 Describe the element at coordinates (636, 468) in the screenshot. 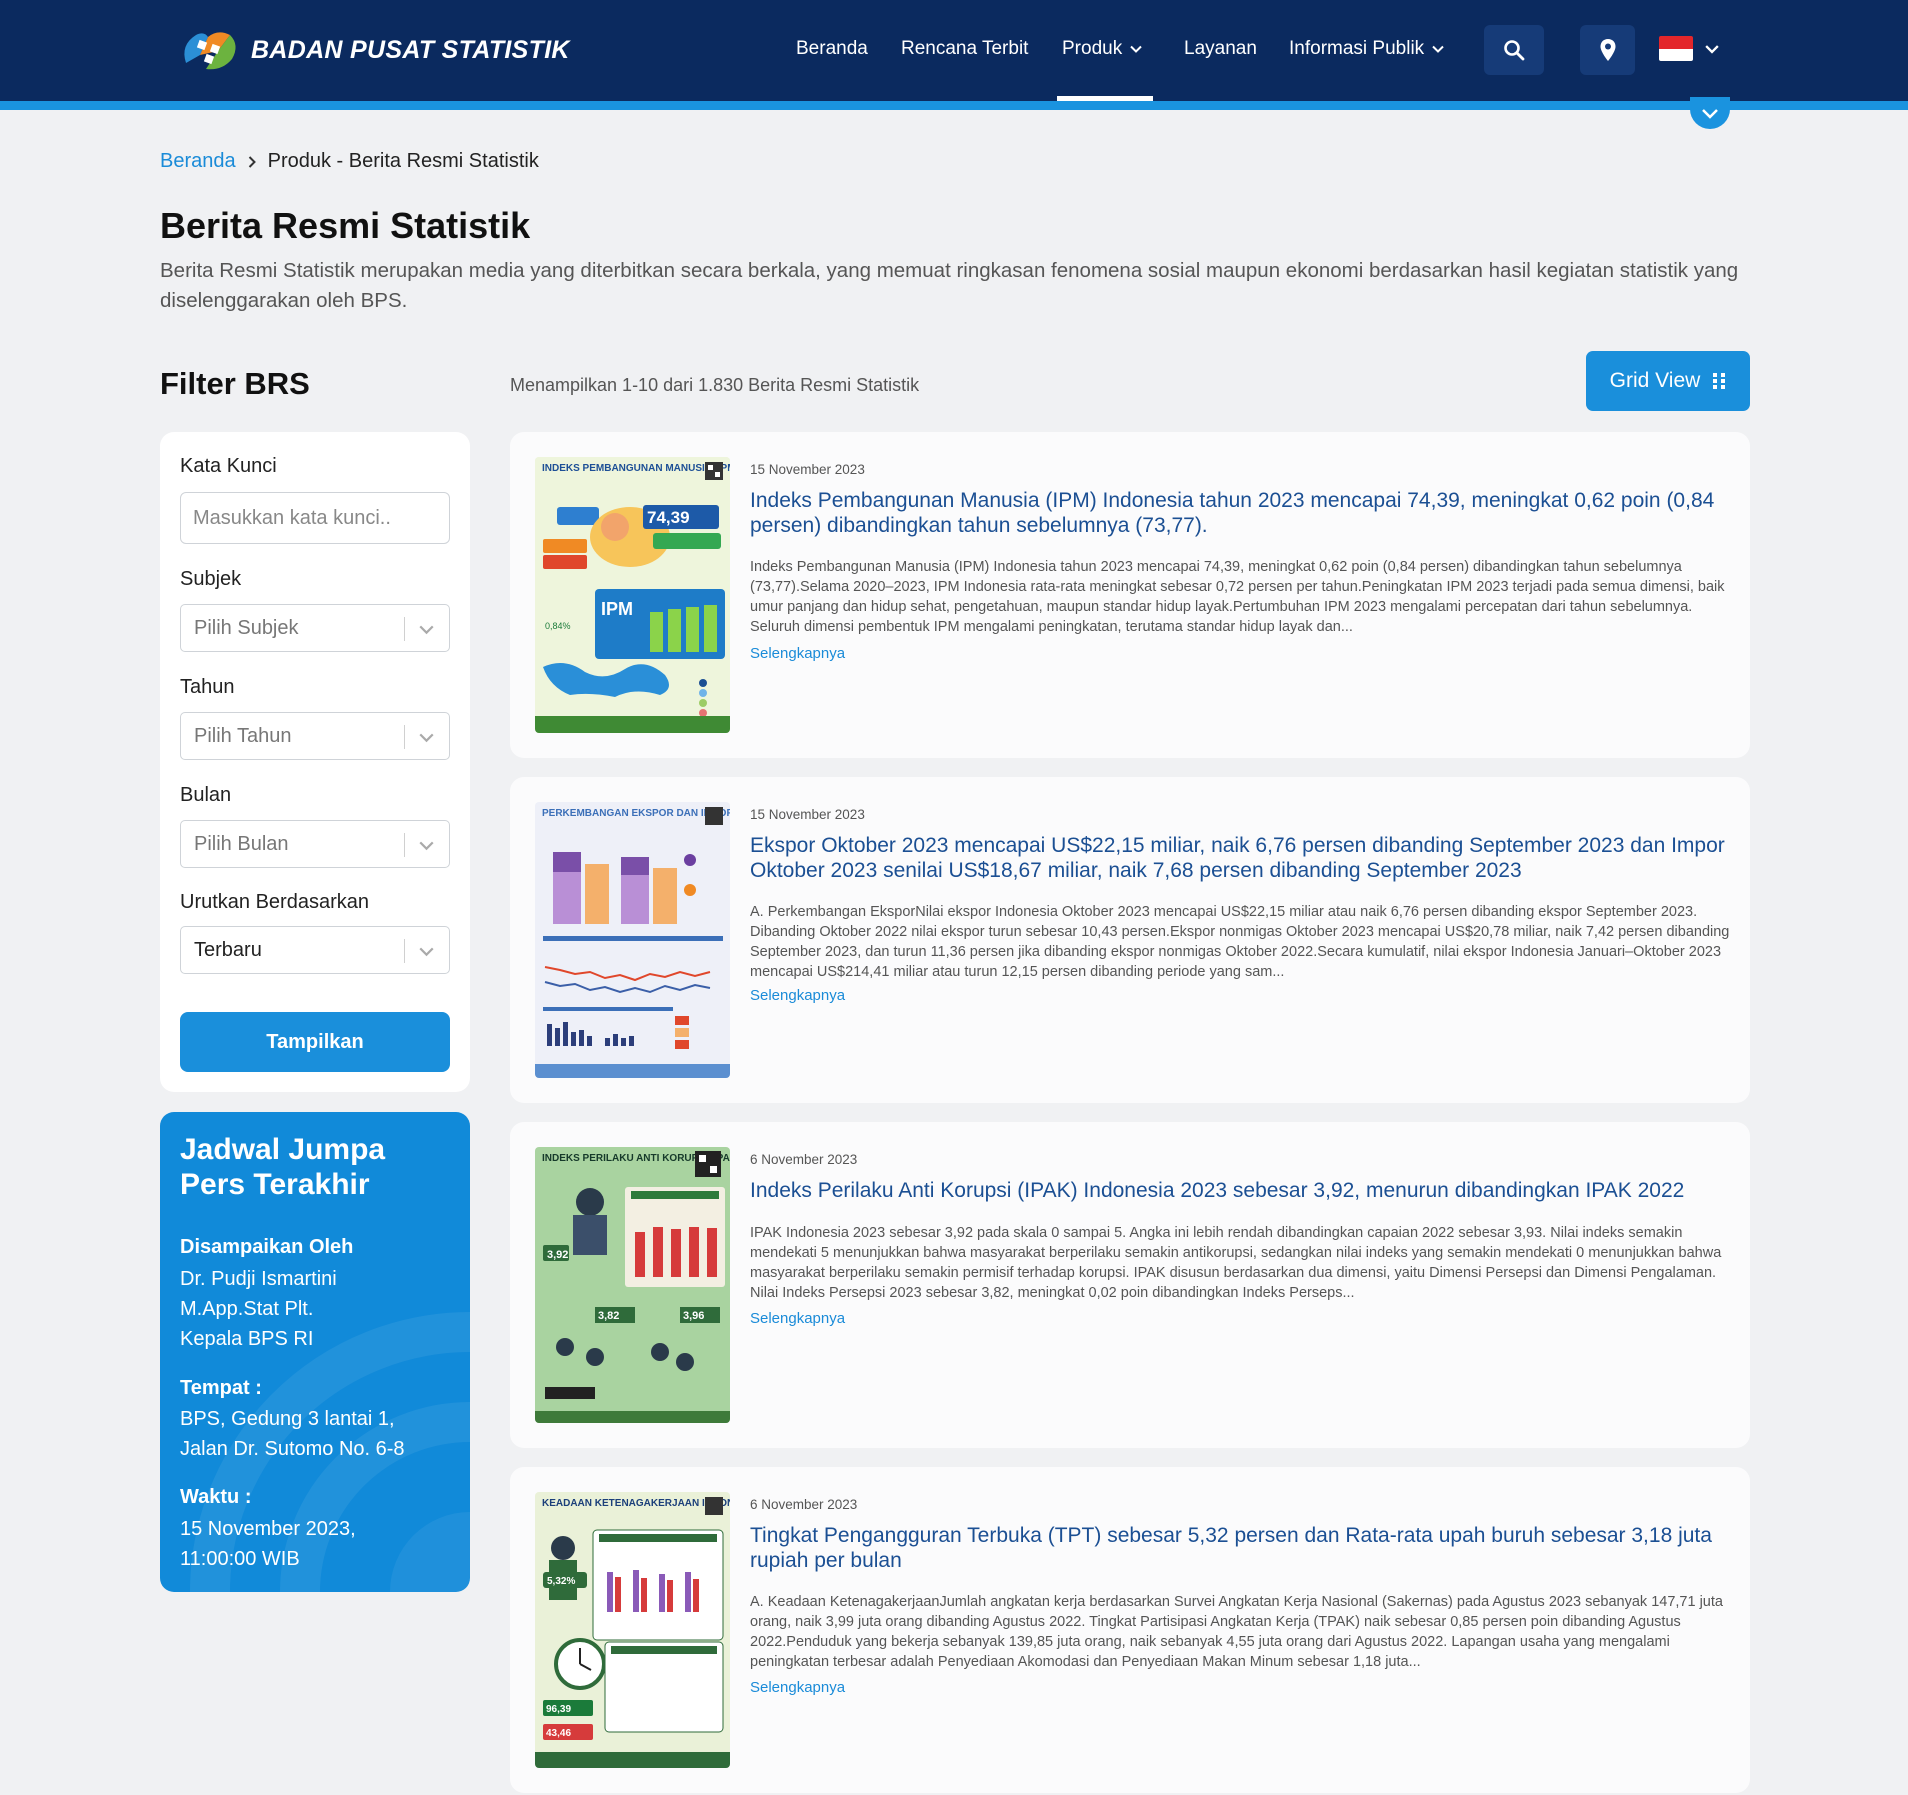

I see `thumb-heading: INDEKS PEMBANGUNAN MANUSIA (IPM) 2023` at that location.